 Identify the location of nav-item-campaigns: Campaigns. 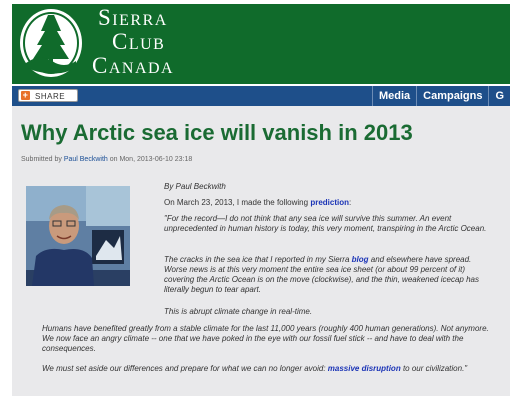
(452, 96).